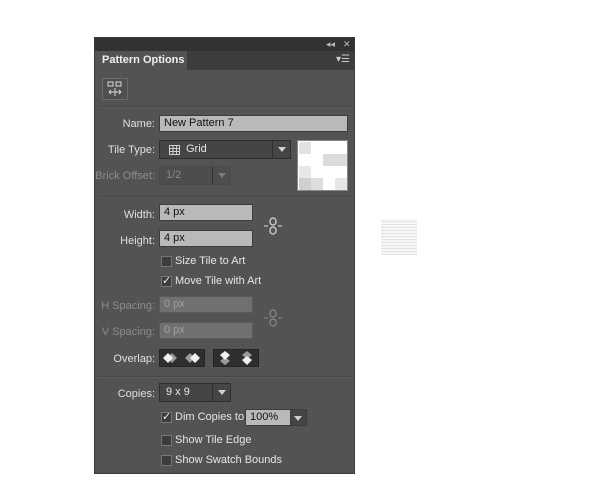  I want to click on h-spacing-input: 0 px, so click(206, 304).